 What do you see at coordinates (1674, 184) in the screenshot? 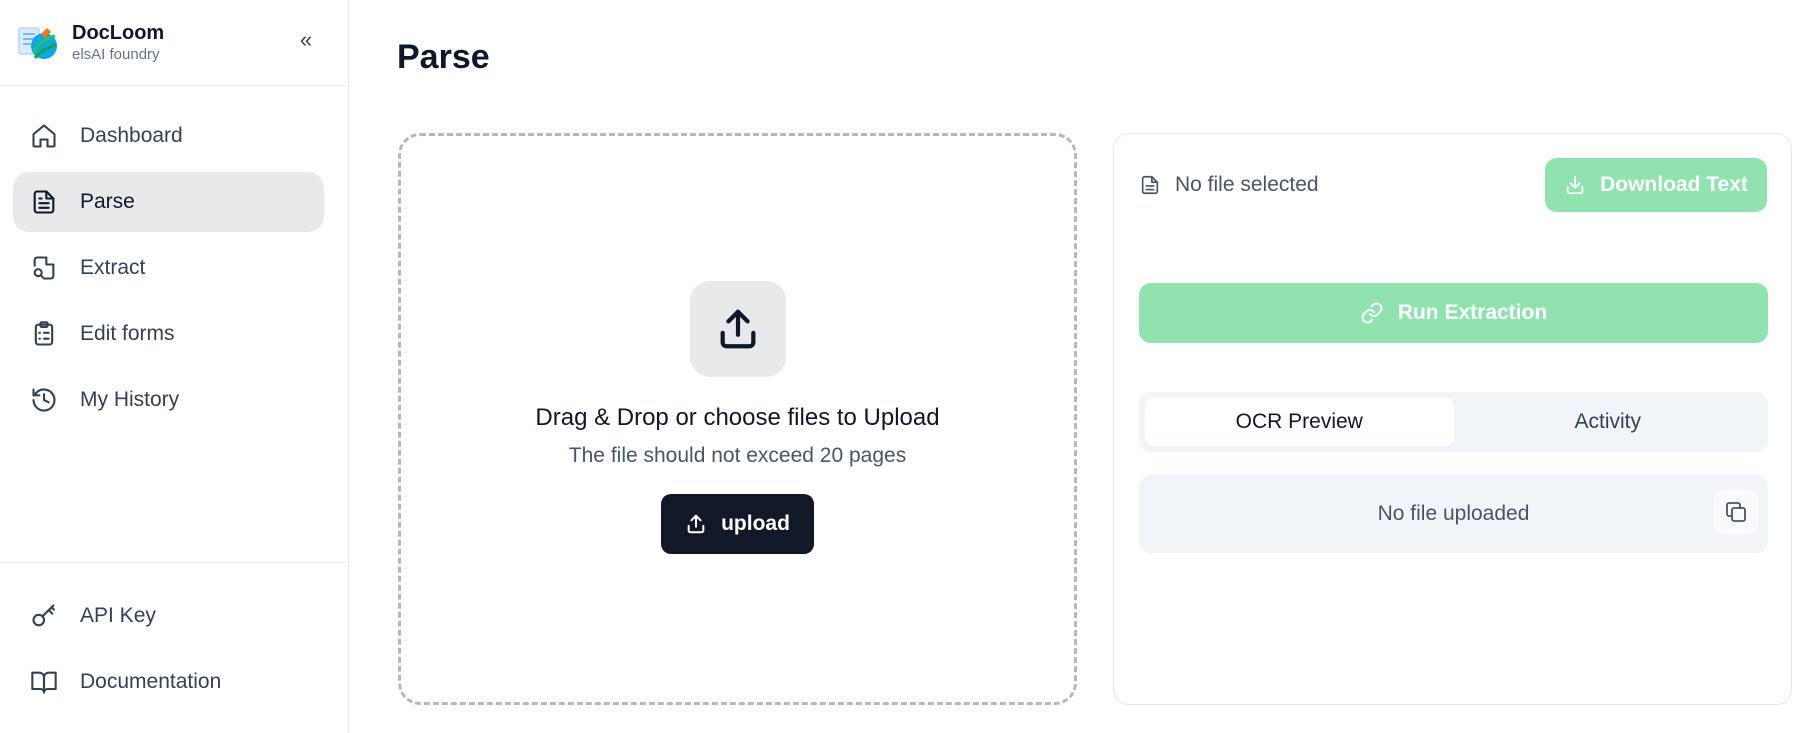
I see `download-text-label: Download Text` at bounding box center [1674, 184].